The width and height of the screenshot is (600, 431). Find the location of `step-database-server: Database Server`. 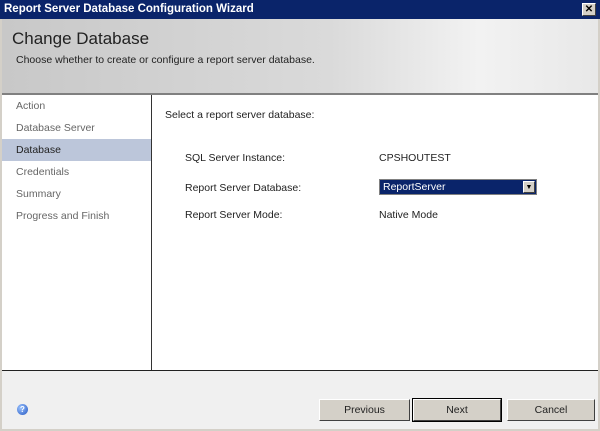

step-database-server: Database Server is located at coordinates (76, 128).